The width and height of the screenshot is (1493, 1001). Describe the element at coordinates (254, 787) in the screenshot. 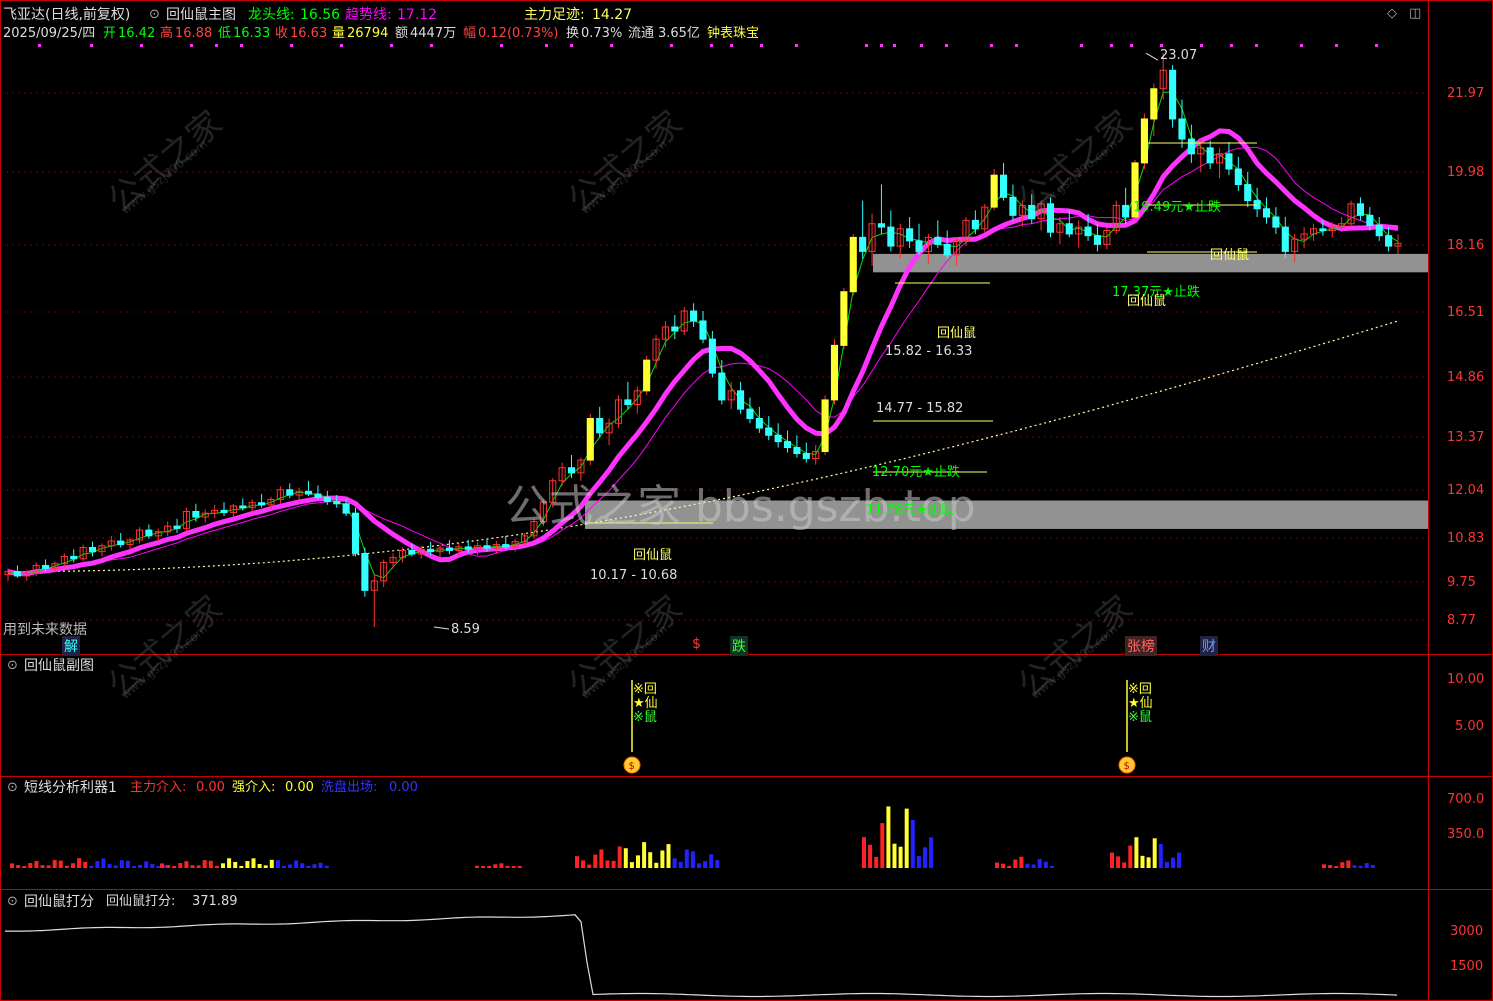

I see `strong-in-label: 强介入:` at that location.